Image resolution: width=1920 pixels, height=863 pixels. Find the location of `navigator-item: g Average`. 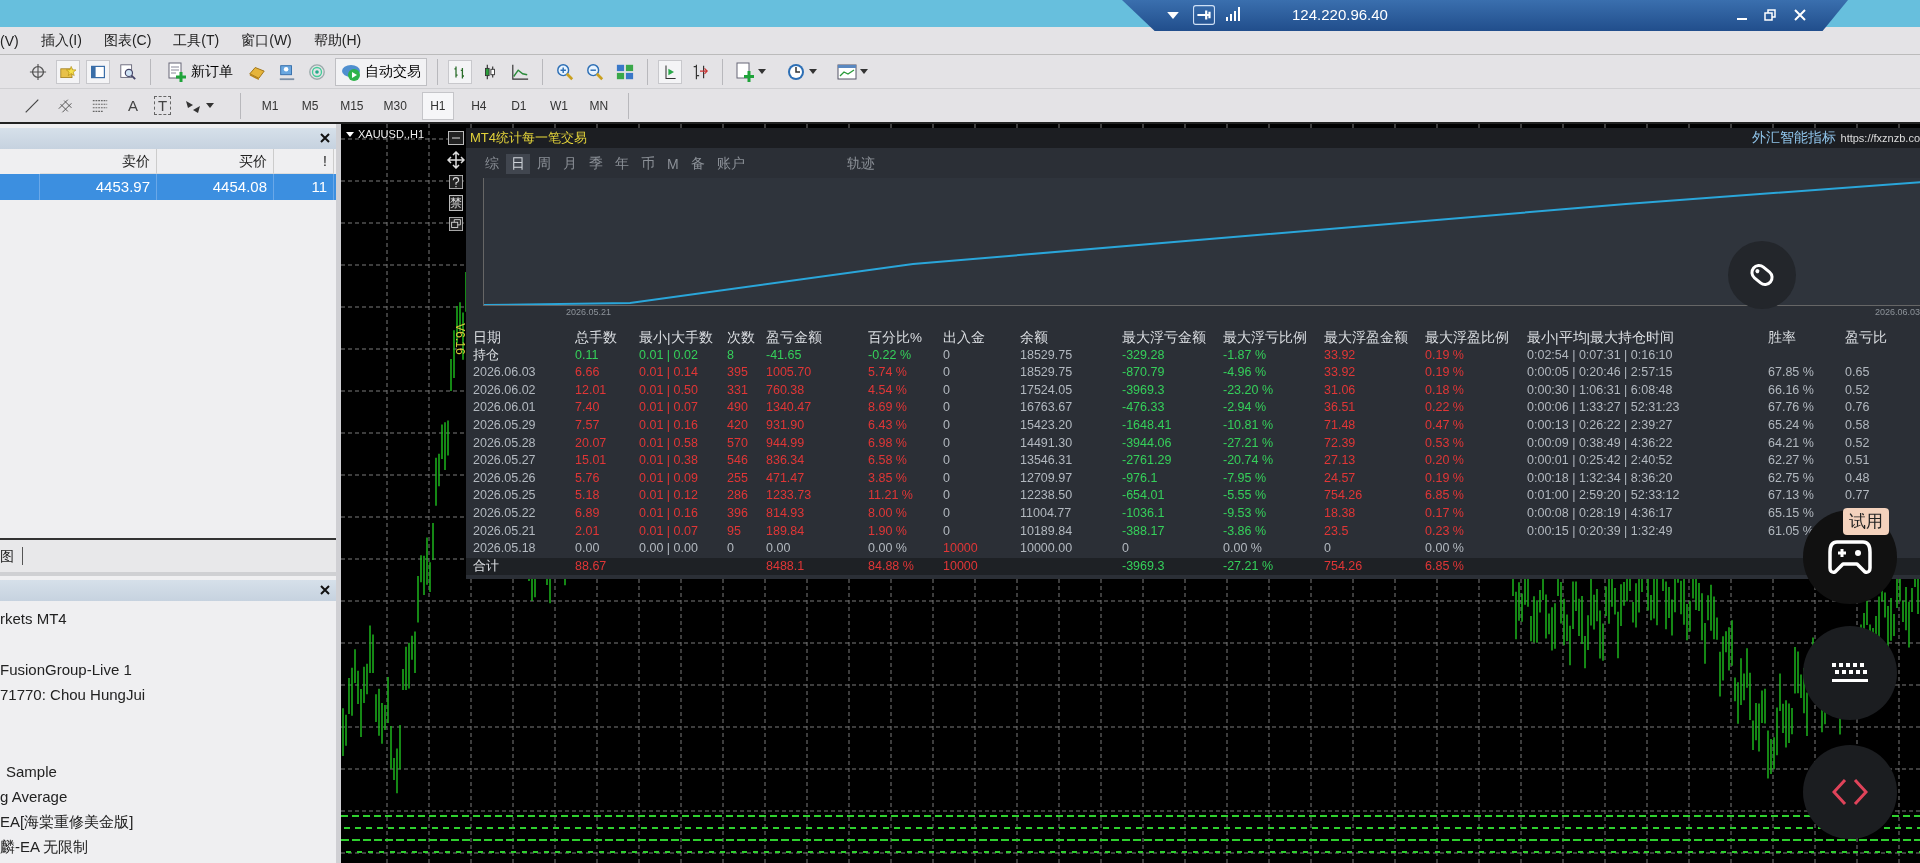

navigator-item: g Average is located at coordinates (168, 796).